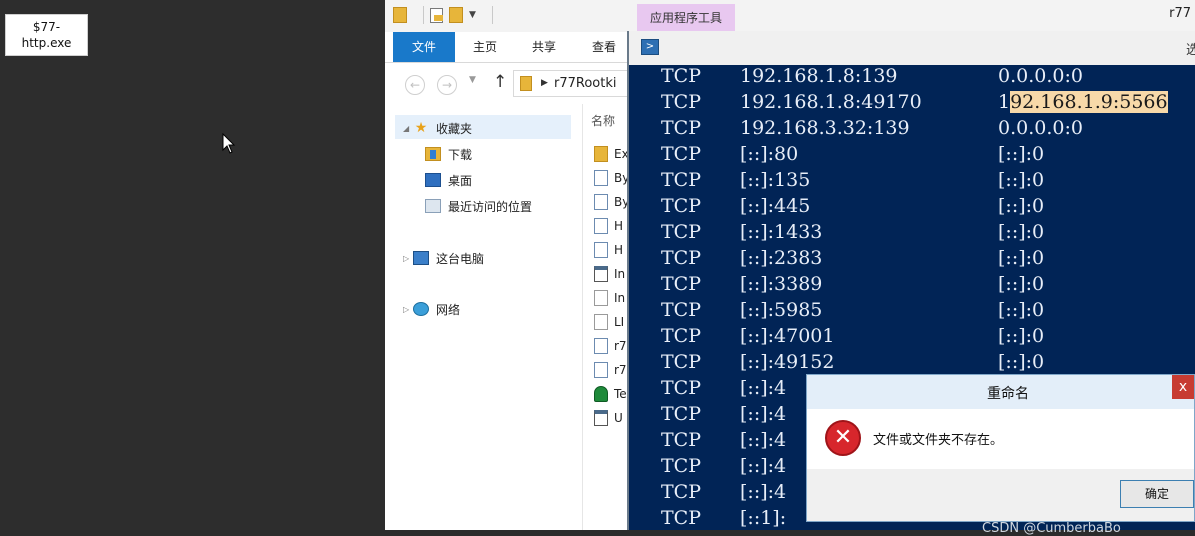  What do you see at coordinates (763, 518) in the screenshot?
I see `local-address: [::1]:` at bounding box center [763, 518].